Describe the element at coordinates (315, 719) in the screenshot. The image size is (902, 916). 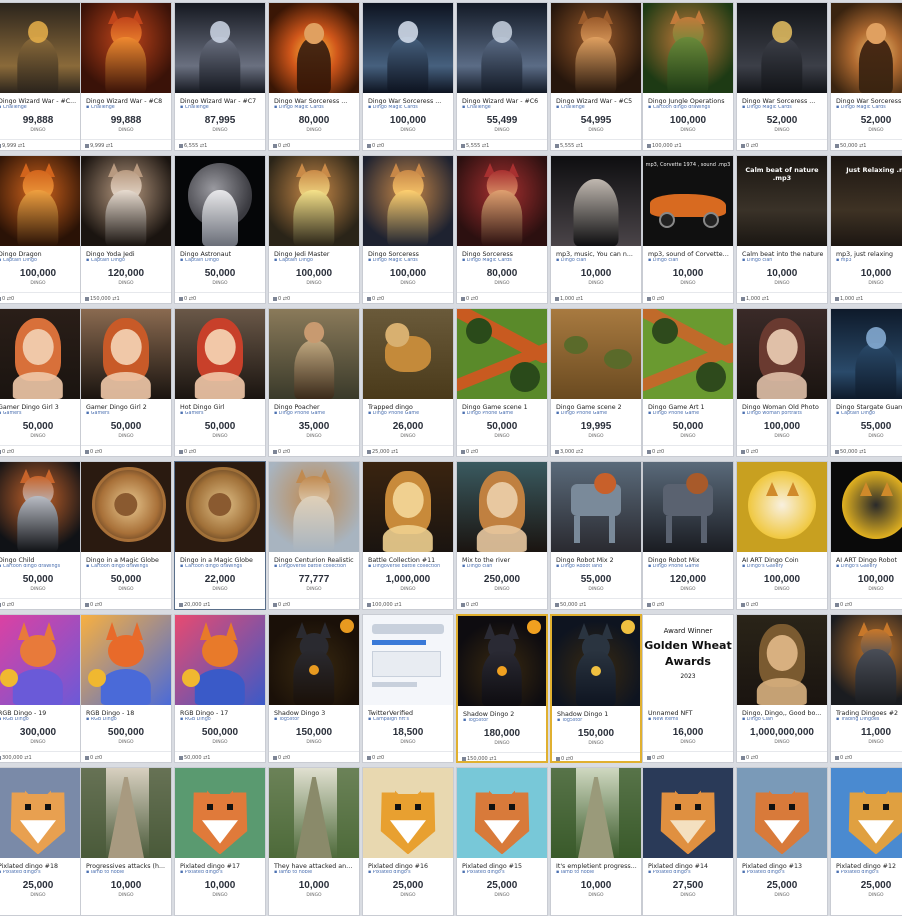
I see `collection-link: ▪ Tog5stor` at that location.